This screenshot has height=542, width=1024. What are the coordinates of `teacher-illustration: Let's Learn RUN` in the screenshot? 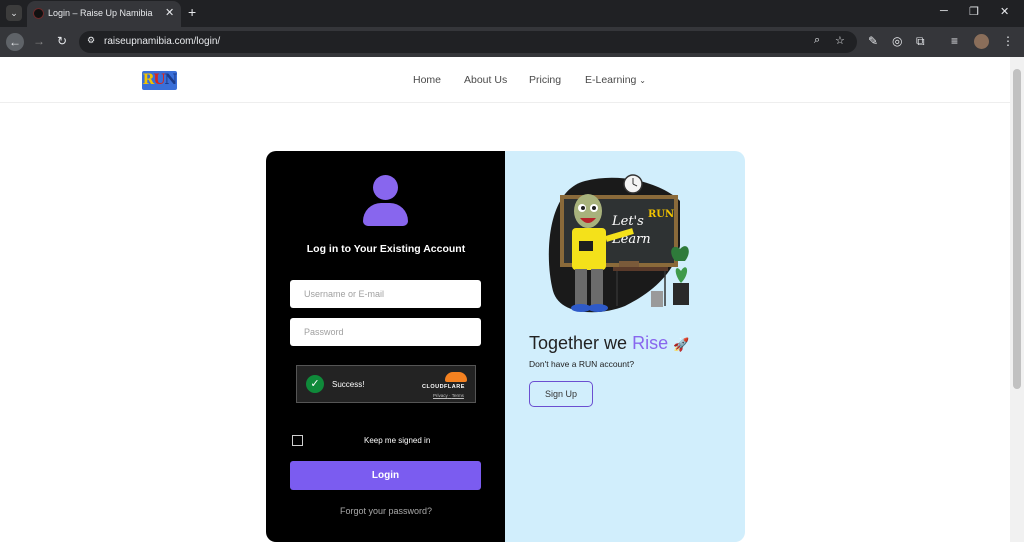 It's located at (618, 243).